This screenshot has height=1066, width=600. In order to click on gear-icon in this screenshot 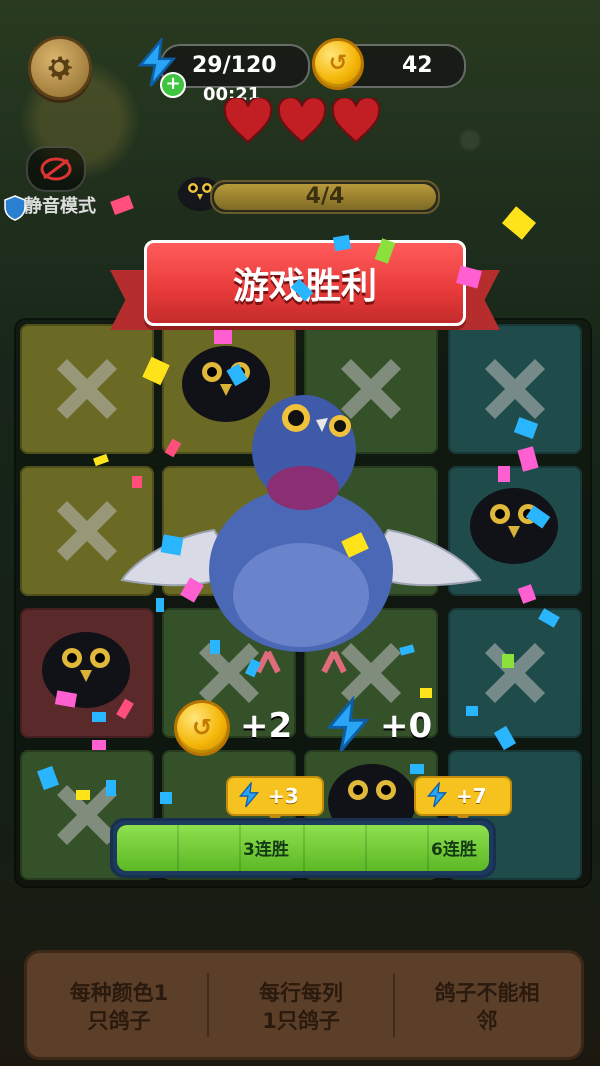, I will do `click(60, 68)`.